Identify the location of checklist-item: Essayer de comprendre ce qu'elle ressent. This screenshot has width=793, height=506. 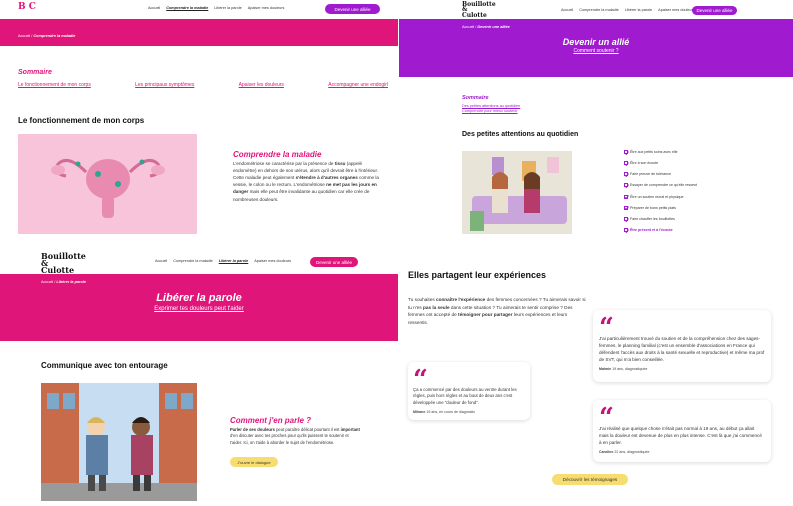
(660, 185).